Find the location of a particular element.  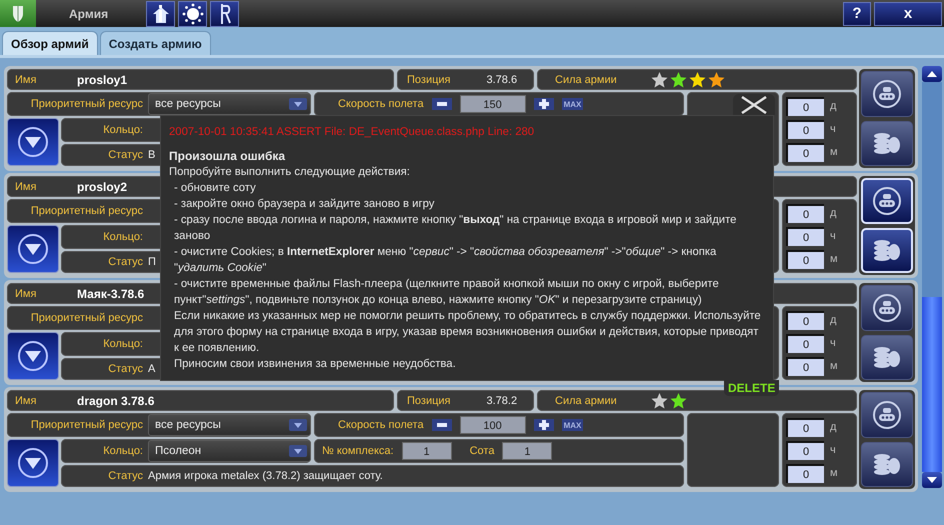

scroll-up-button is located at coordinates (932, 74).